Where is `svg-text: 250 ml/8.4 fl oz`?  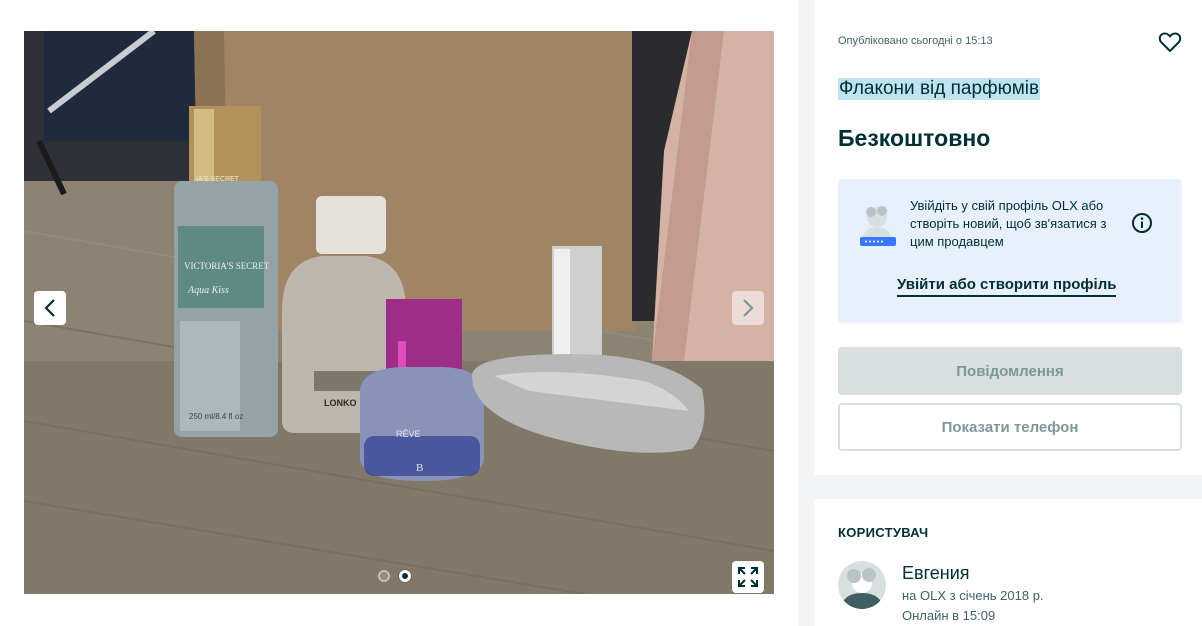
svg-text: 250 ml/8.4 fl oz is located at coordinates (216, 416).